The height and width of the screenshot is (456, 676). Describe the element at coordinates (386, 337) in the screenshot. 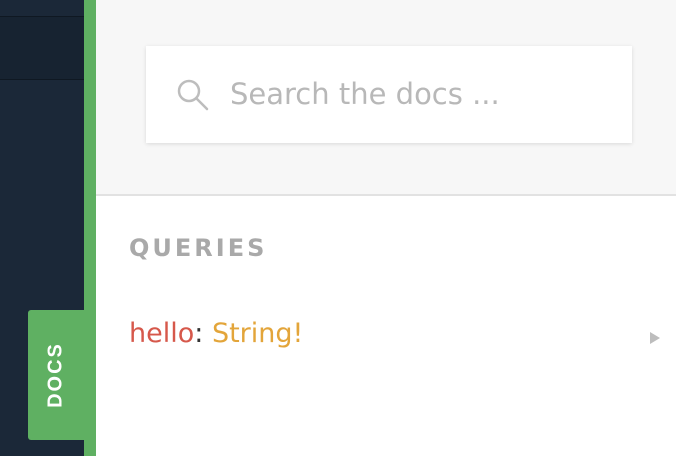

I see `query-field-row: hello: String!` at that location.